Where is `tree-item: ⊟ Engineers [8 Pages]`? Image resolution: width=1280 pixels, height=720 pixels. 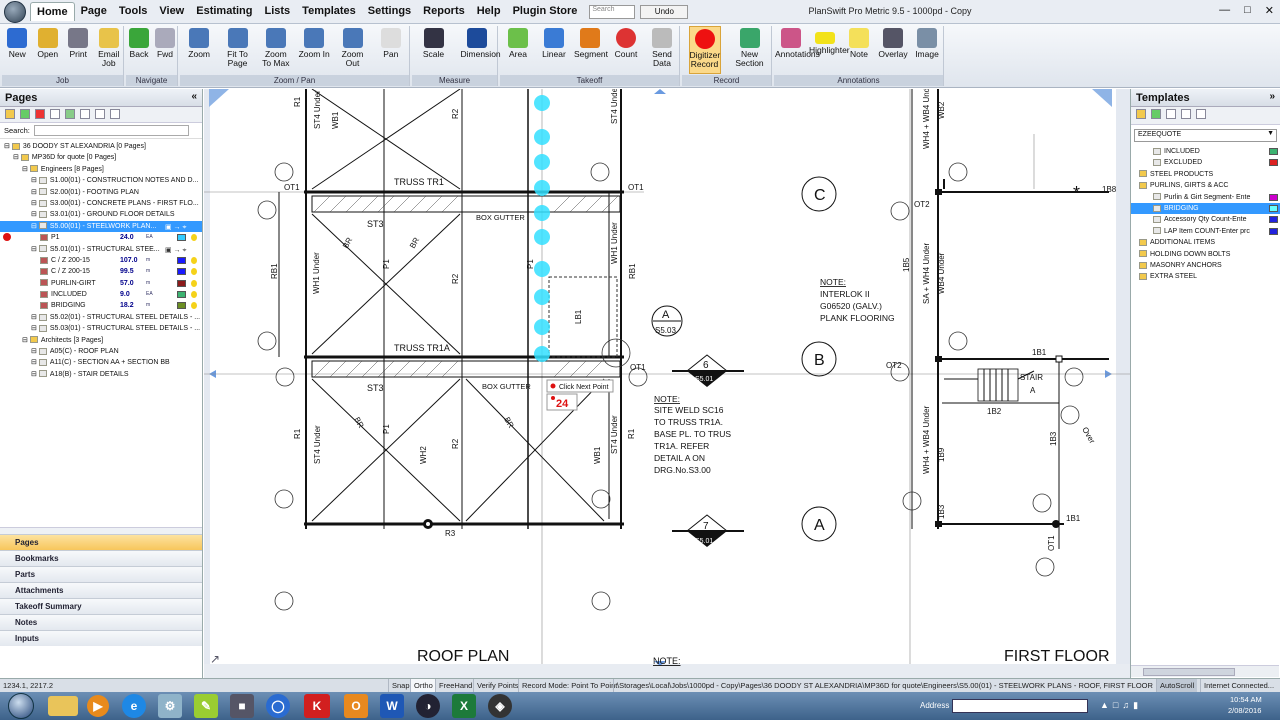
tree-item: ⊟ Engineers [8 Pages] is located at coordinates (101, 169).